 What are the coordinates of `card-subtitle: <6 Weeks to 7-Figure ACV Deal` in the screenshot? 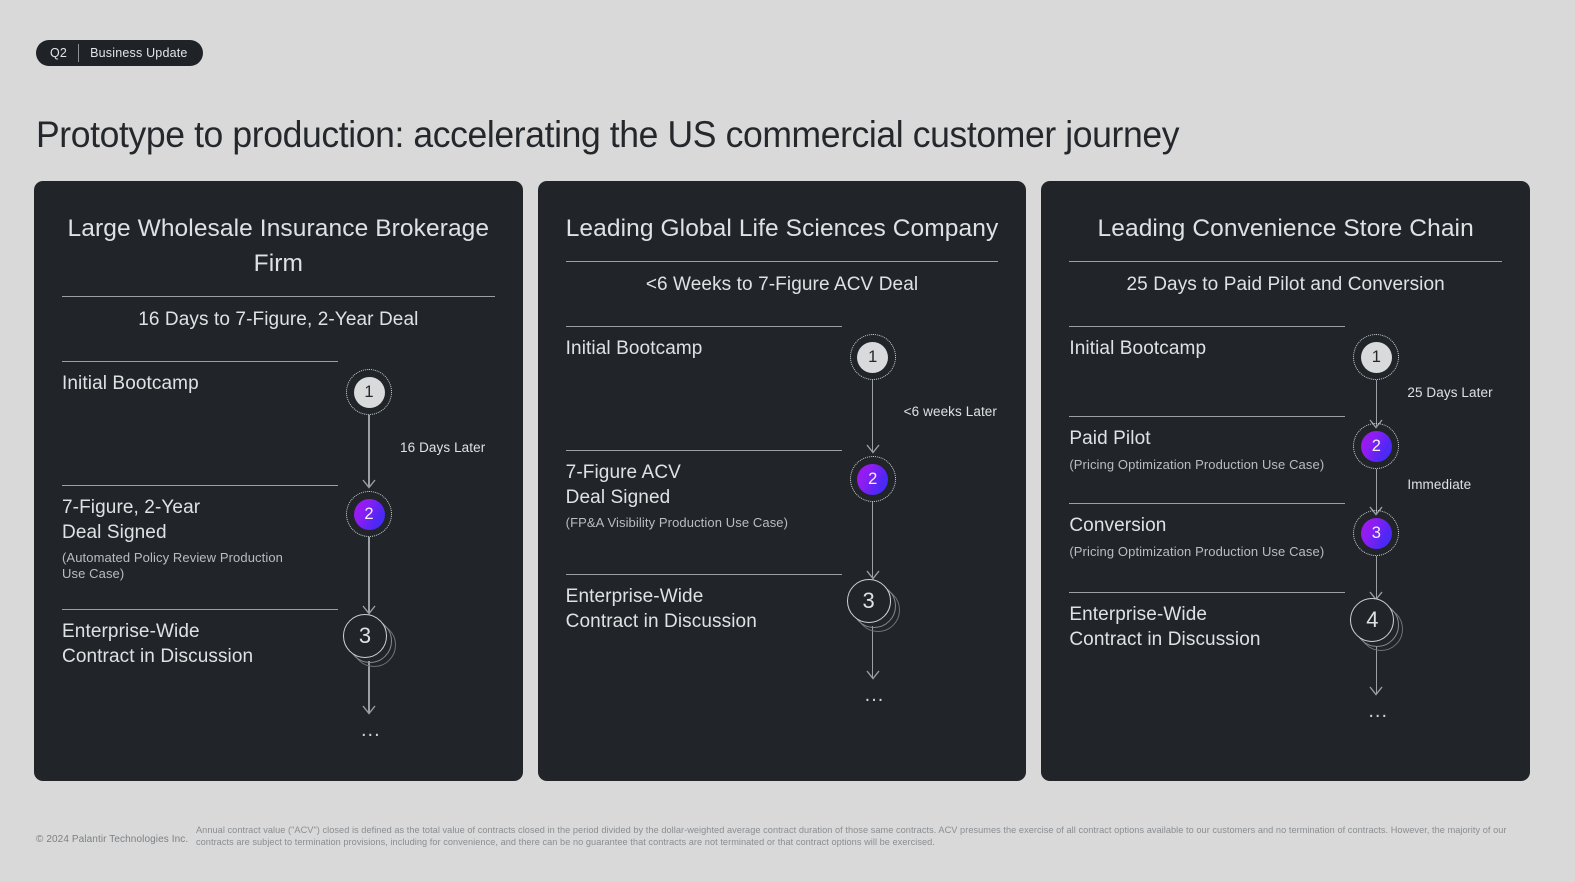 It's located at (782, 284).